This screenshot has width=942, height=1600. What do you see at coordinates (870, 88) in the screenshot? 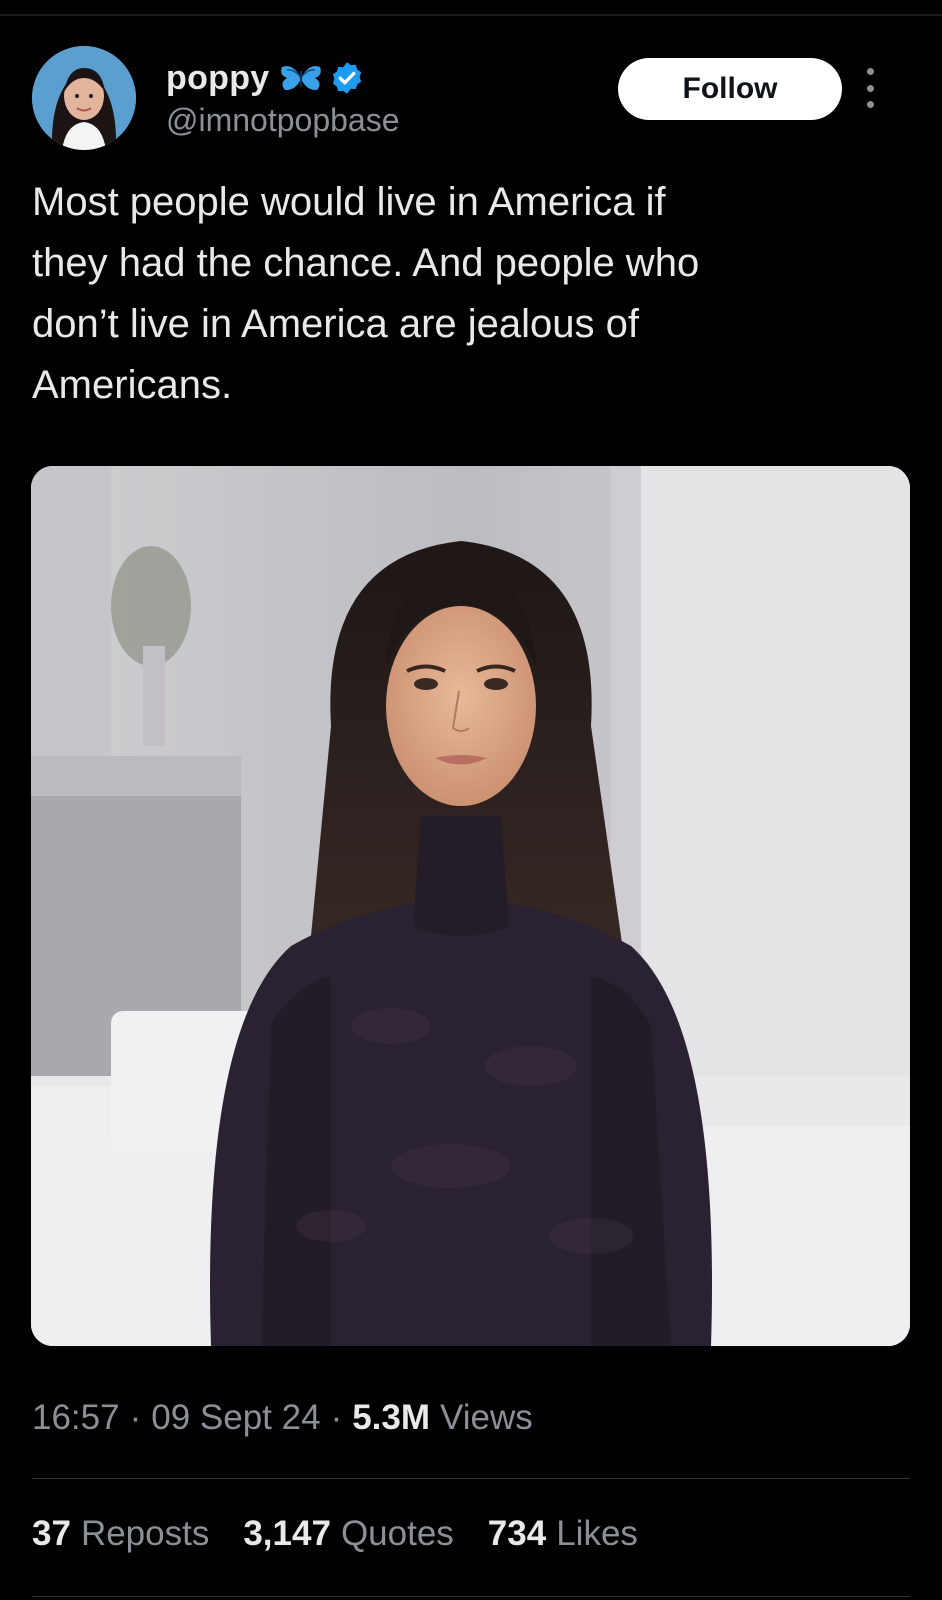
I see `more-vertical-icon` at bounding box center [870, 88].